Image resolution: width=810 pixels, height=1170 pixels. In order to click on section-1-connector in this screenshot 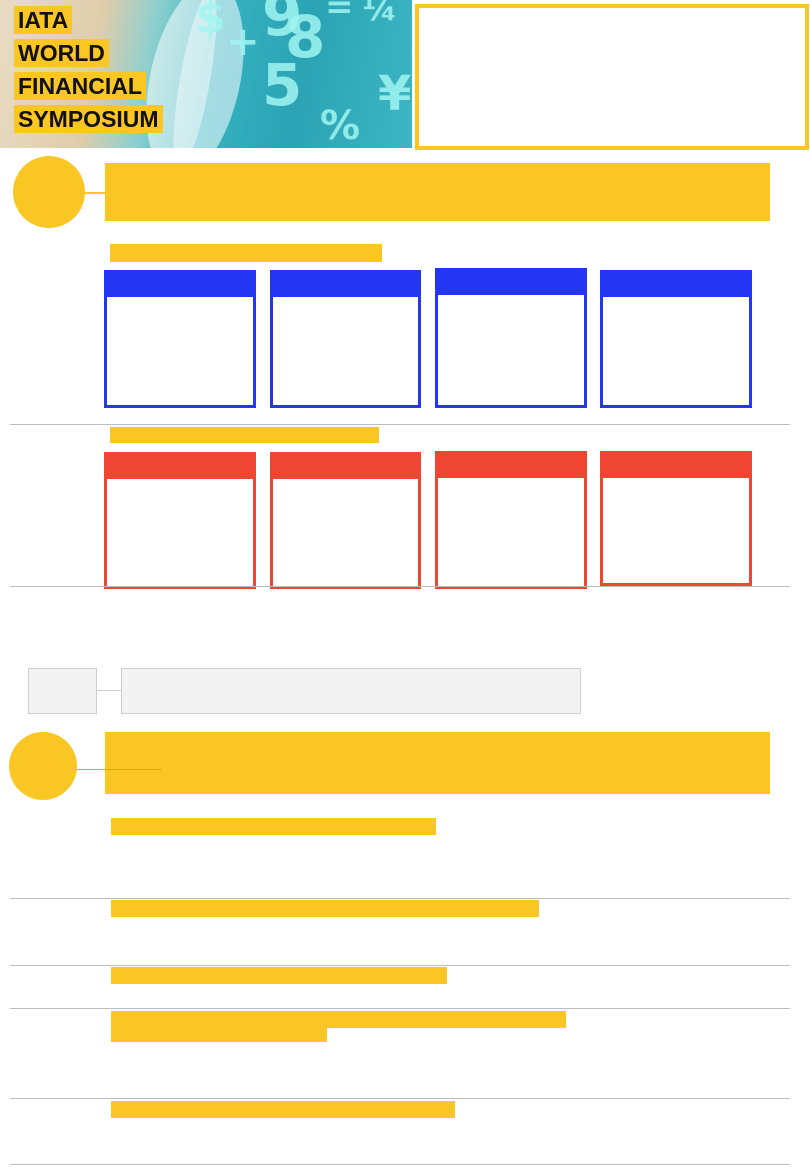, I will do `click(95, 193)`.